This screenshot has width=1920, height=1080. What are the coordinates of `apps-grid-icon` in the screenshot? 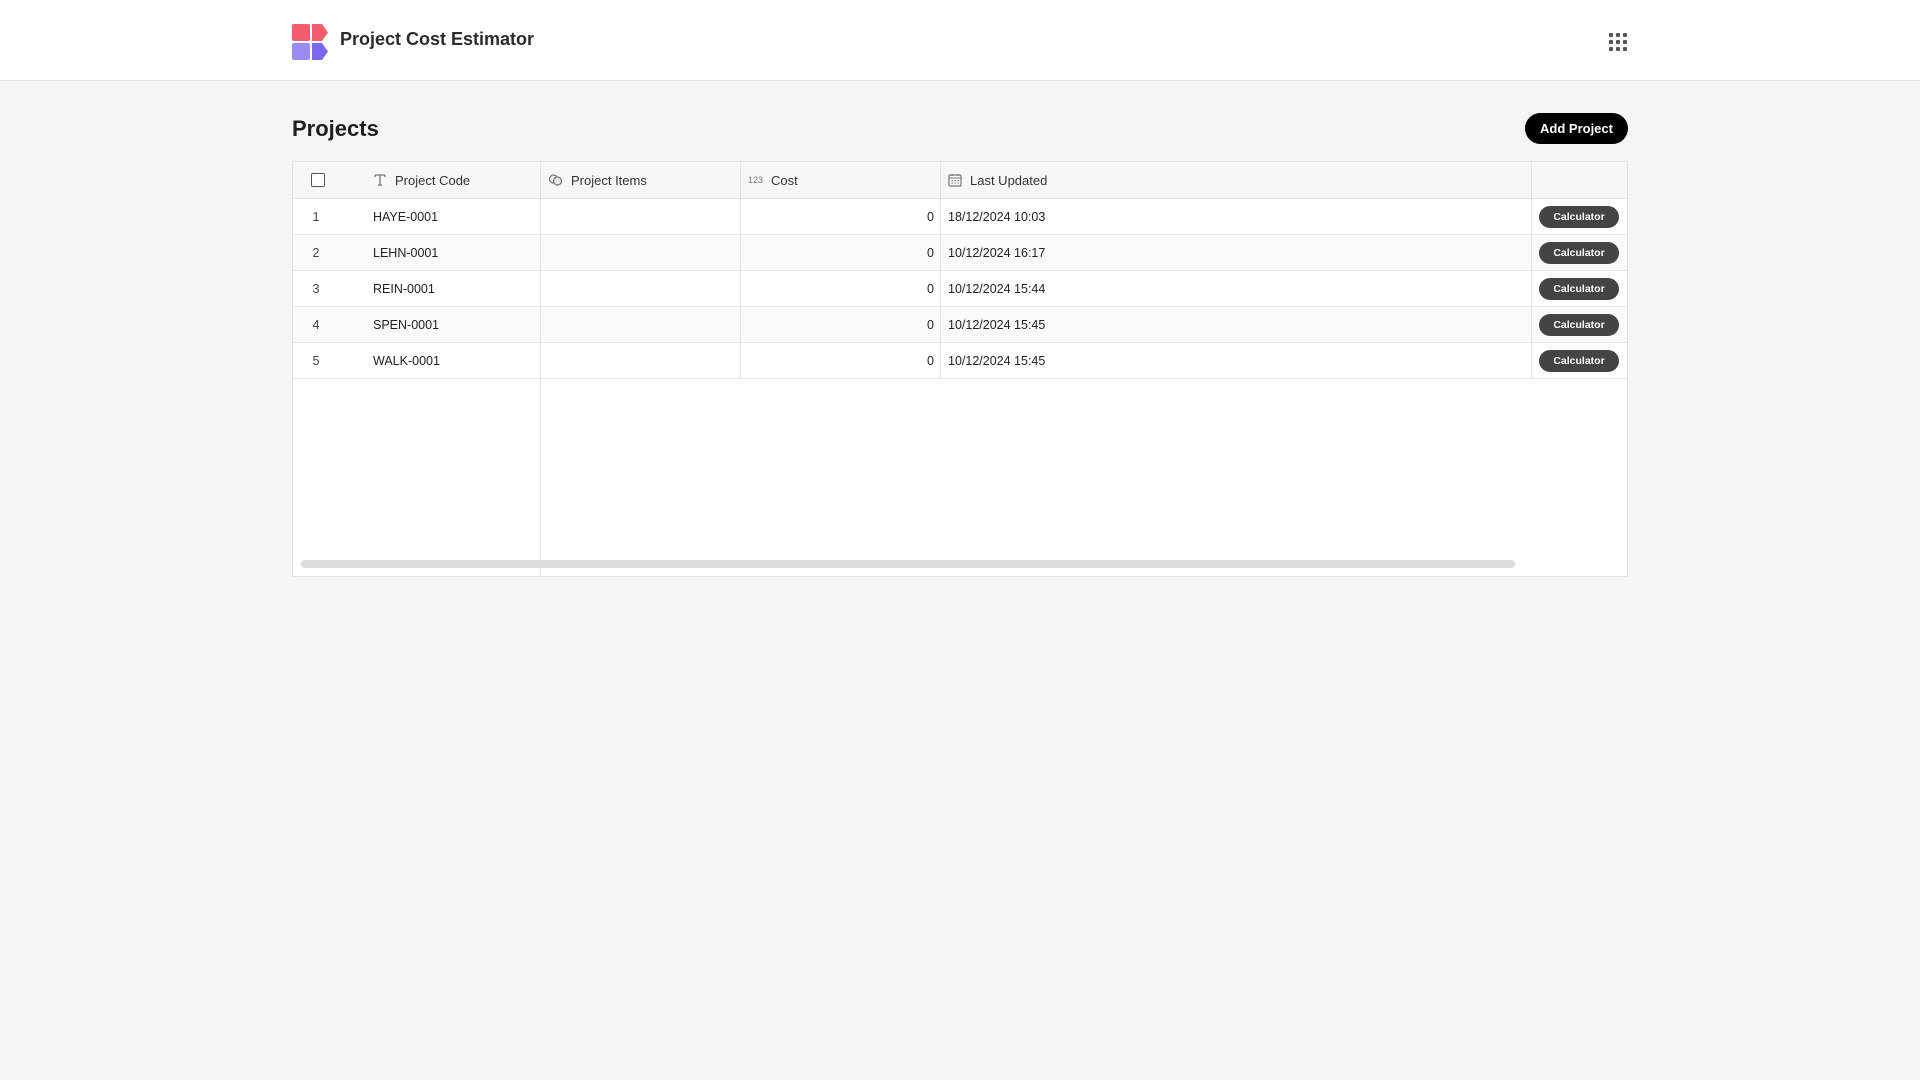 It's located at (1618, 42).